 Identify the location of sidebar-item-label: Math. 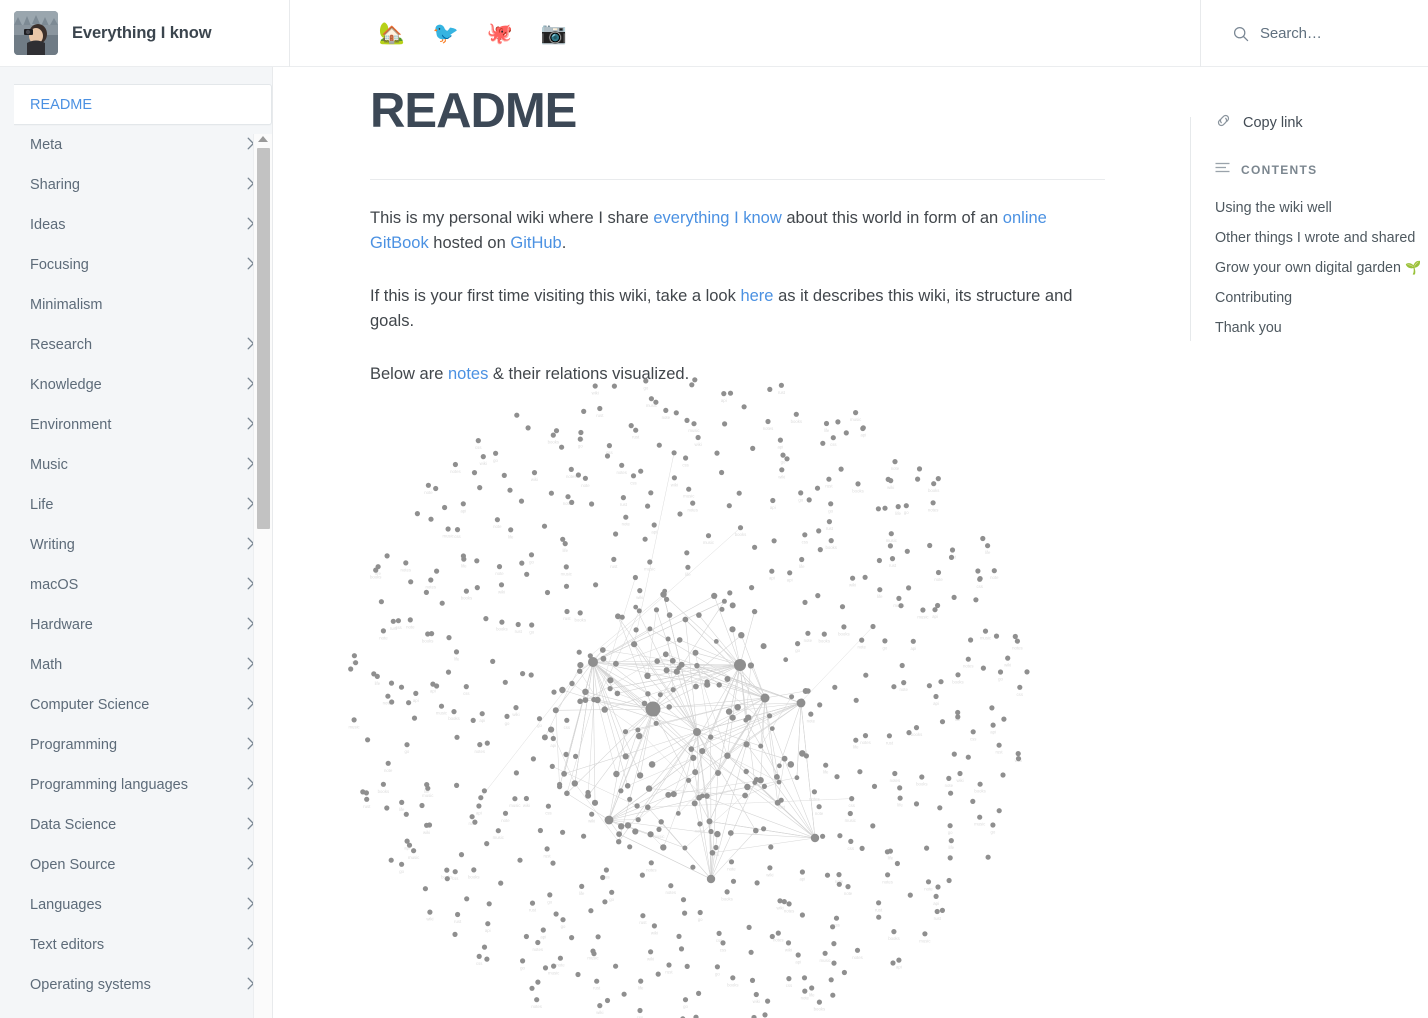
(46, 665).